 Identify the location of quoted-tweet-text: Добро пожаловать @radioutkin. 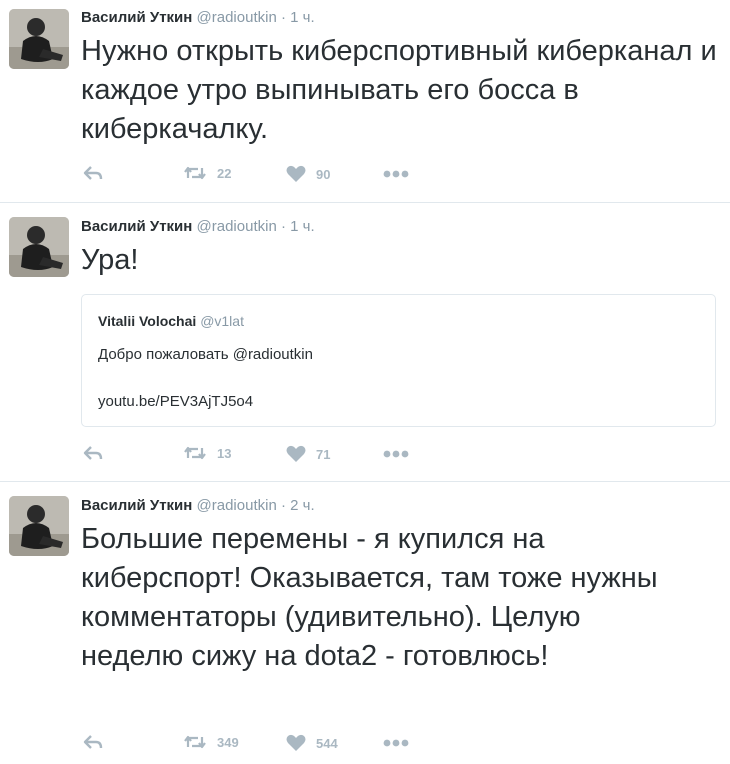
(205, 354).